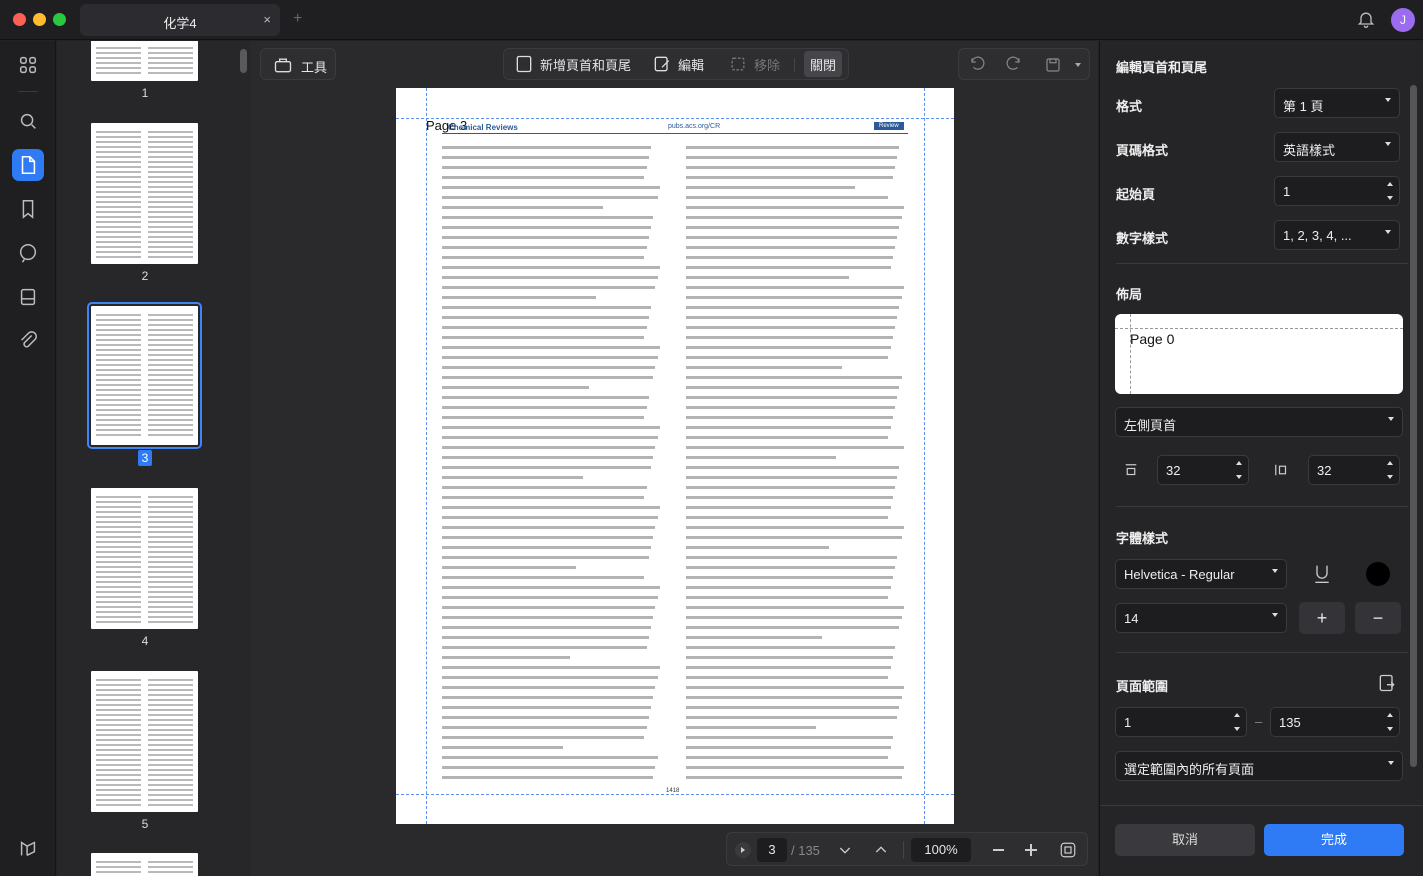  Describe the element at coordinates (1378, 618) in the screenshot. I see `decrease-font-button: −` at that location.